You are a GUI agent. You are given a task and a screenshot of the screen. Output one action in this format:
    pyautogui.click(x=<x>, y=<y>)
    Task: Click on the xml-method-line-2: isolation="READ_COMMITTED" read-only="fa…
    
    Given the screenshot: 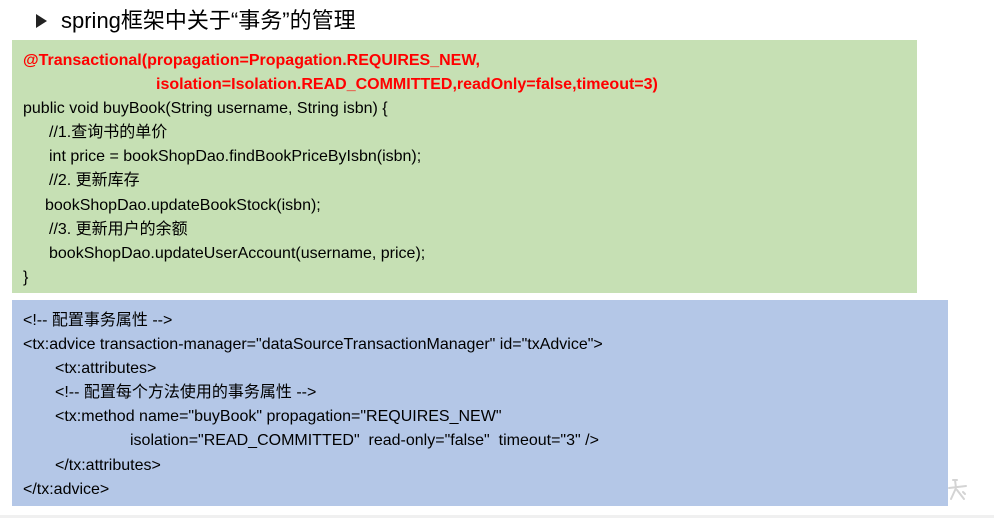 What is the action you would take?
    pyautogui.click(x=364, y=441)
    